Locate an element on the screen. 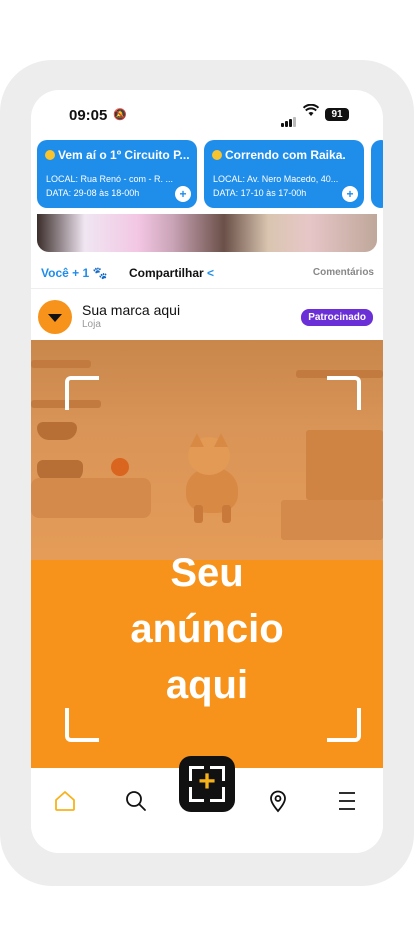 The height and width of the screenshot is (943, 414). event-date: DATA: 17-10 às 17-00h is located at coordinates (260, 193).